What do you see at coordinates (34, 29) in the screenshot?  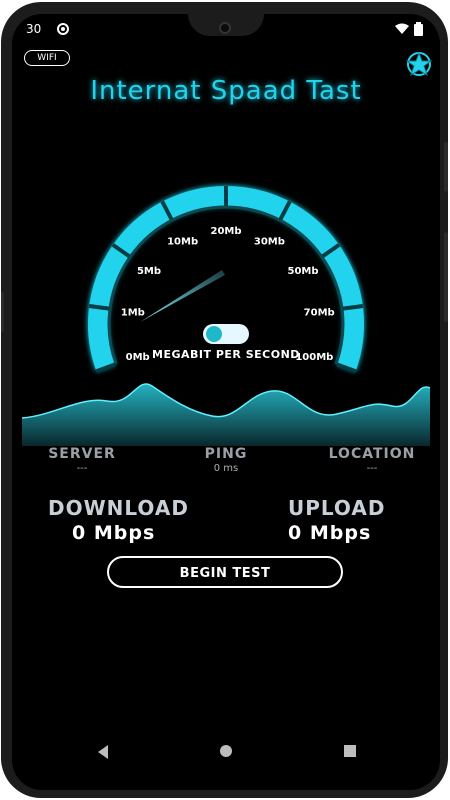 I see `status-time: 30` at bounding box center [34, 29].